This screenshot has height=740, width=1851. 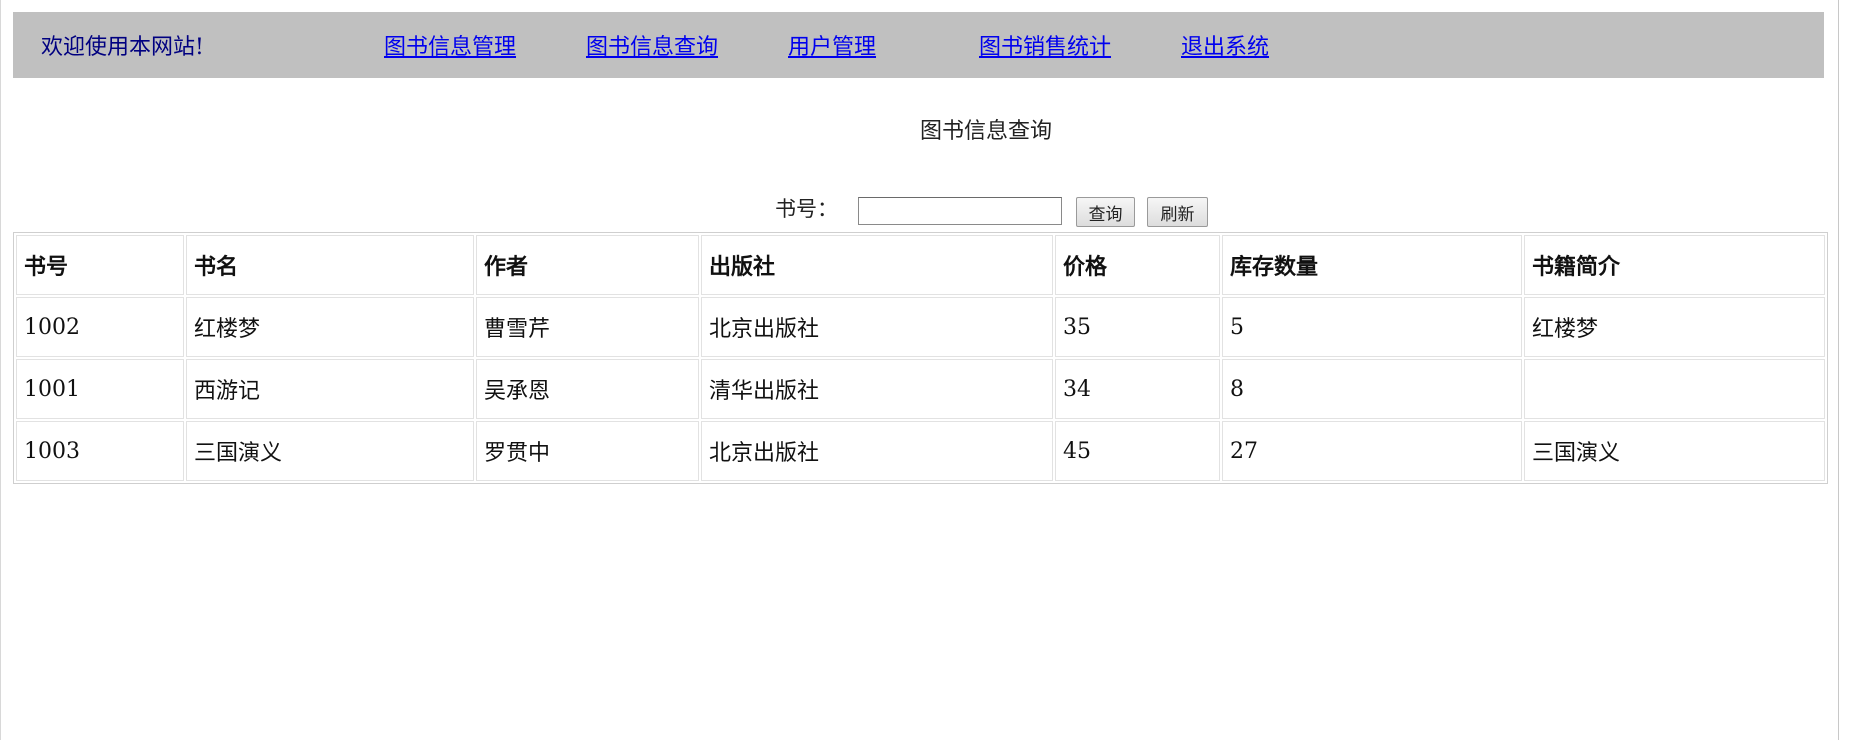 What do you see at coordinates (1137, 451) in the screenshot?
I see `cell-price: 45` at bounding box center [1137, 451].